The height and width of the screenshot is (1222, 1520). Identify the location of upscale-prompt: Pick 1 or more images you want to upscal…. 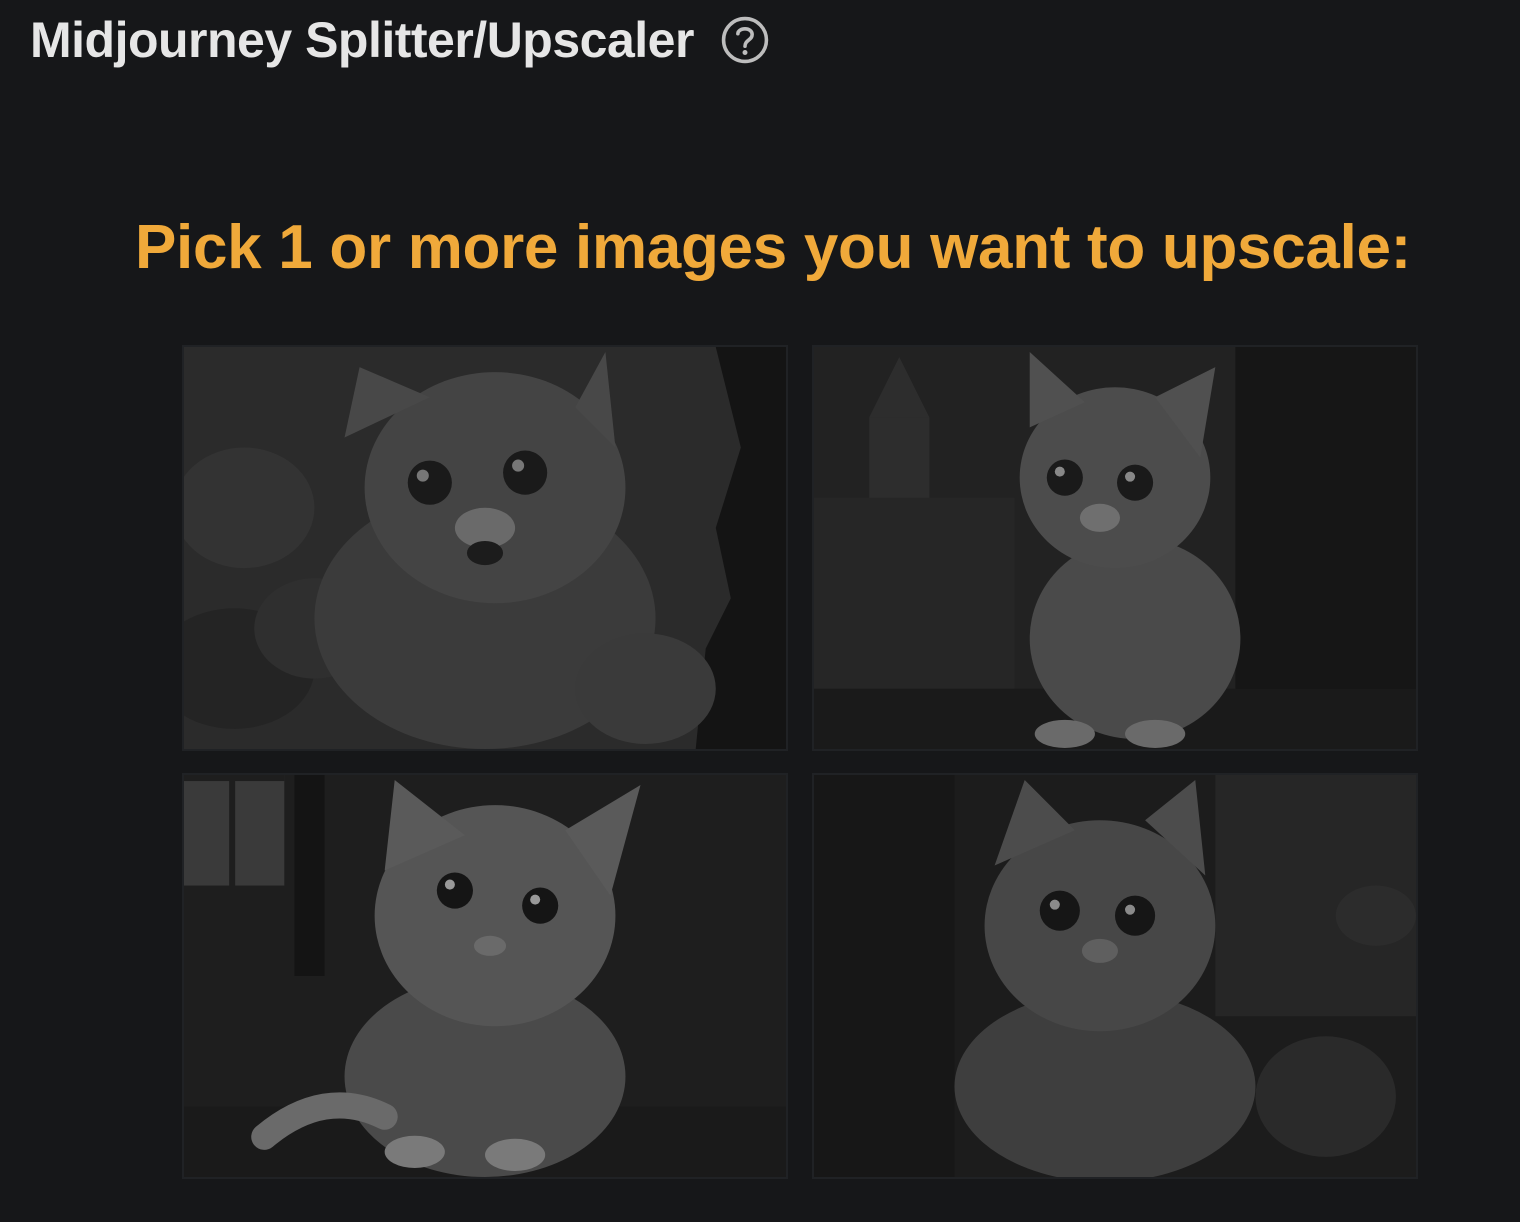
(773, 247).